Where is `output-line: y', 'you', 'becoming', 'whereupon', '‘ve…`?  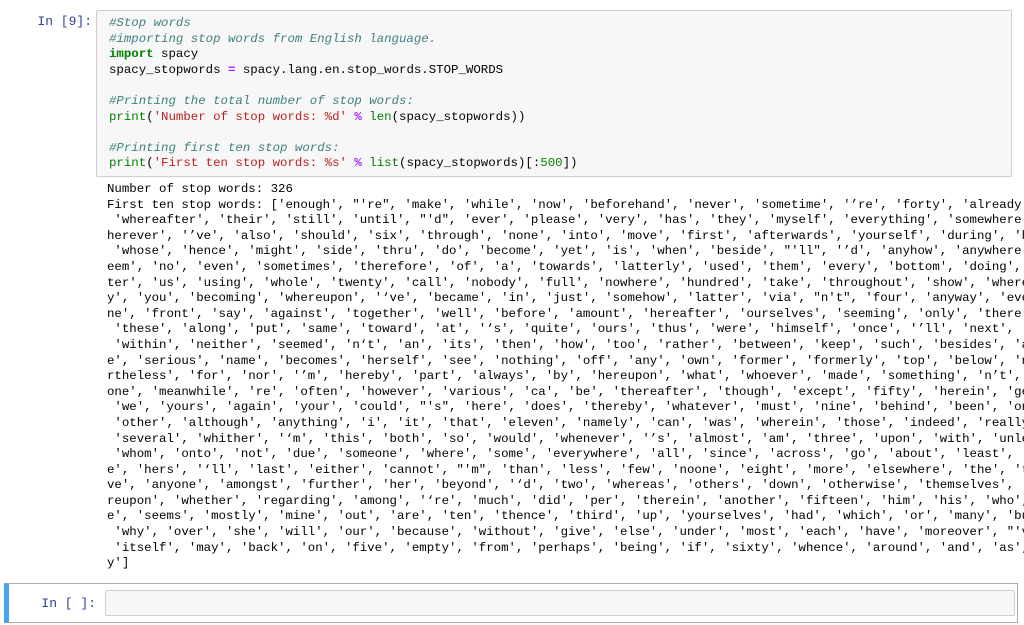 output-line: y', 'you', 'becoming', 'whereupon', '‘ve… is located at coordinates (565, 298).